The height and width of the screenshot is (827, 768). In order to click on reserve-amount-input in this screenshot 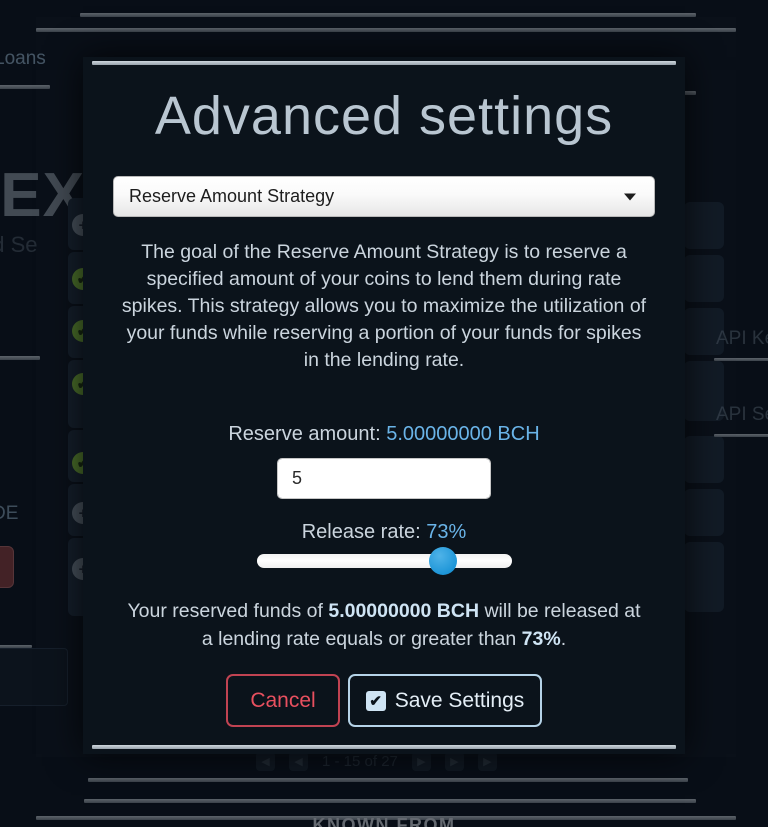, I will do `click(384, 478)`.